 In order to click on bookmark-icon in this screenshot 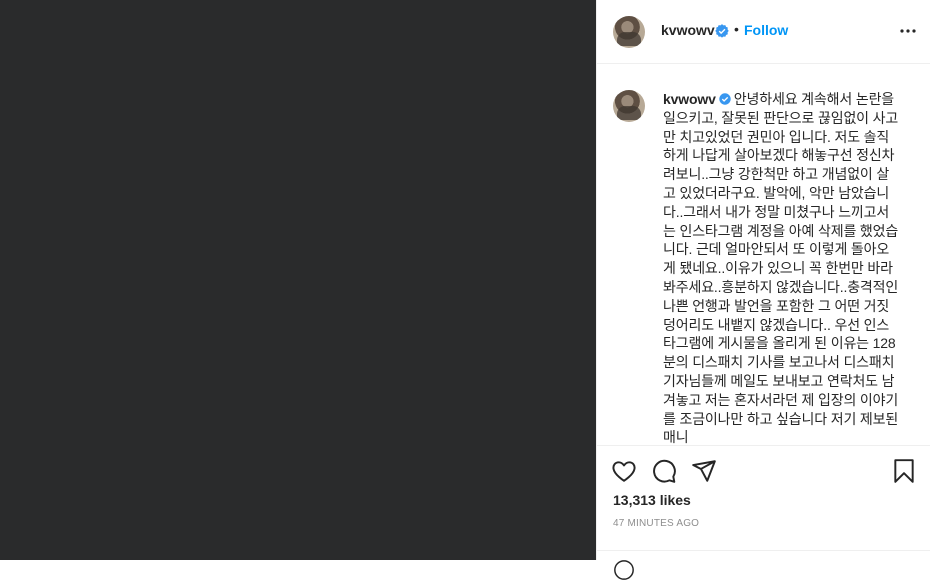, I will do `click(904, 471)`.